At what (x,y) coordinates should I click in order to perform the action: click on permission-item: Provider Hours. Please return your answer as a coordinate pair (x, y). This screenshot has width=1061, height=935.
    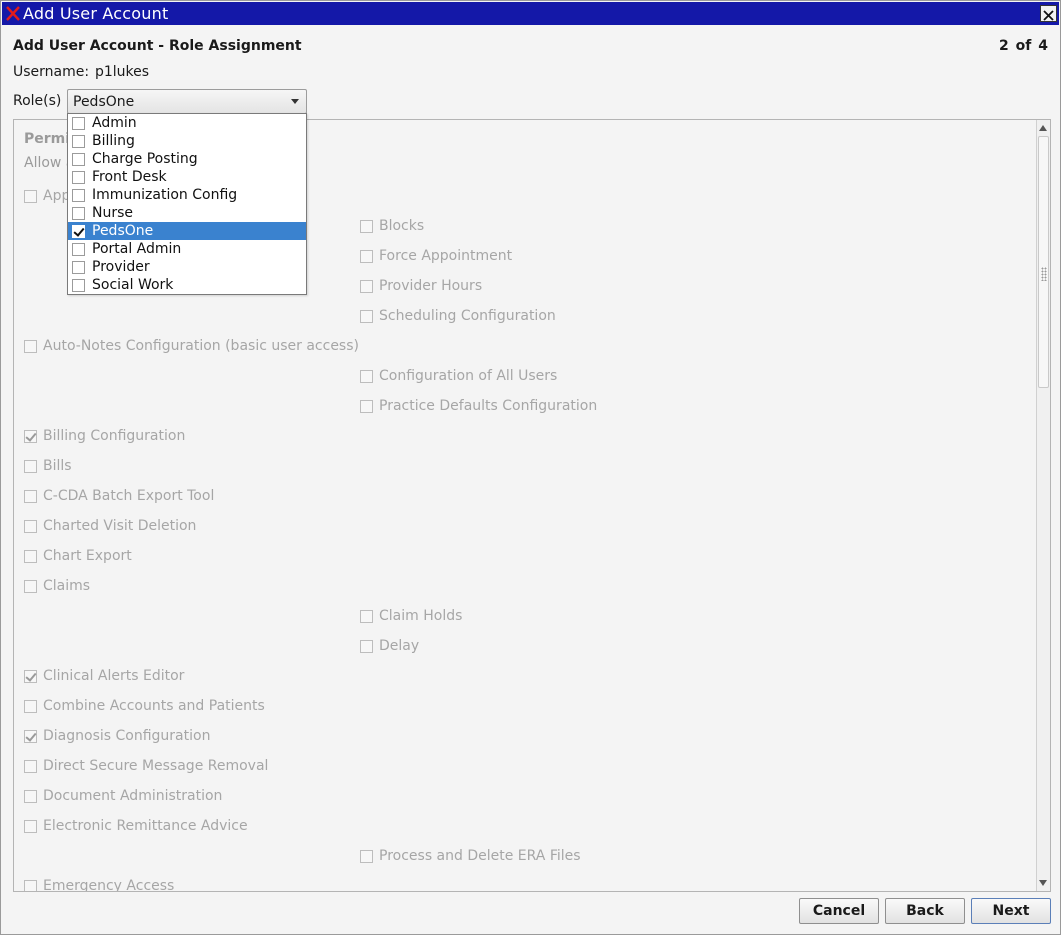
    Looking at the image, I should click on (421, 286).